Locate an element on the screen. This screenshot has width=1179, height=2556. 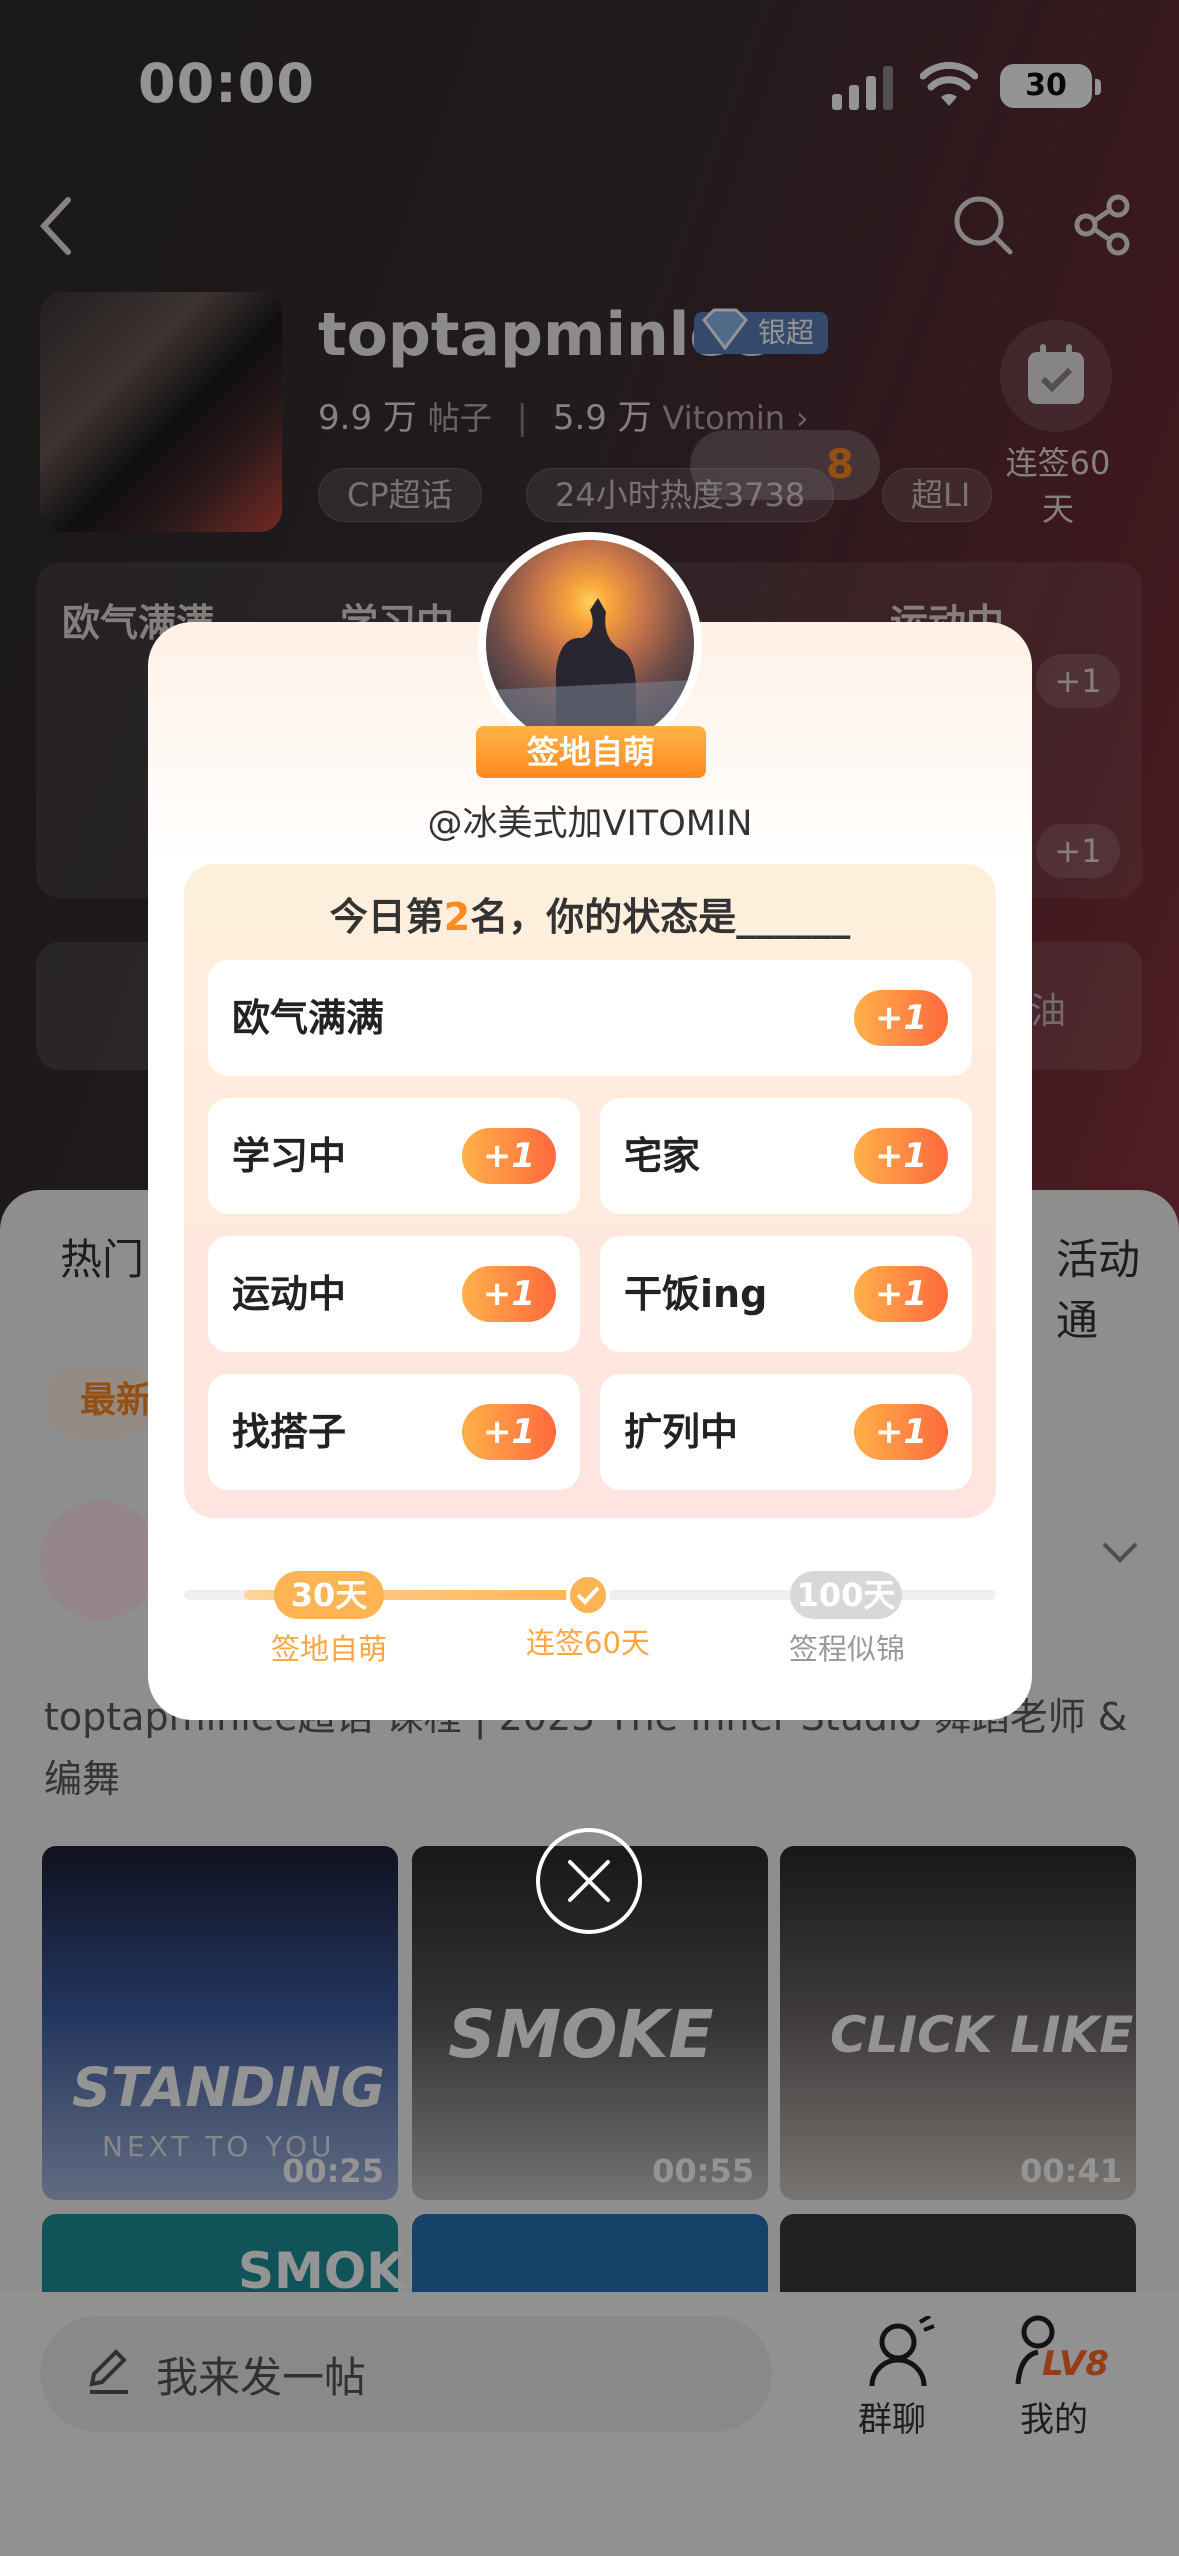
milestone-label: 签地自萌 is located at coordinates (328, 1649).